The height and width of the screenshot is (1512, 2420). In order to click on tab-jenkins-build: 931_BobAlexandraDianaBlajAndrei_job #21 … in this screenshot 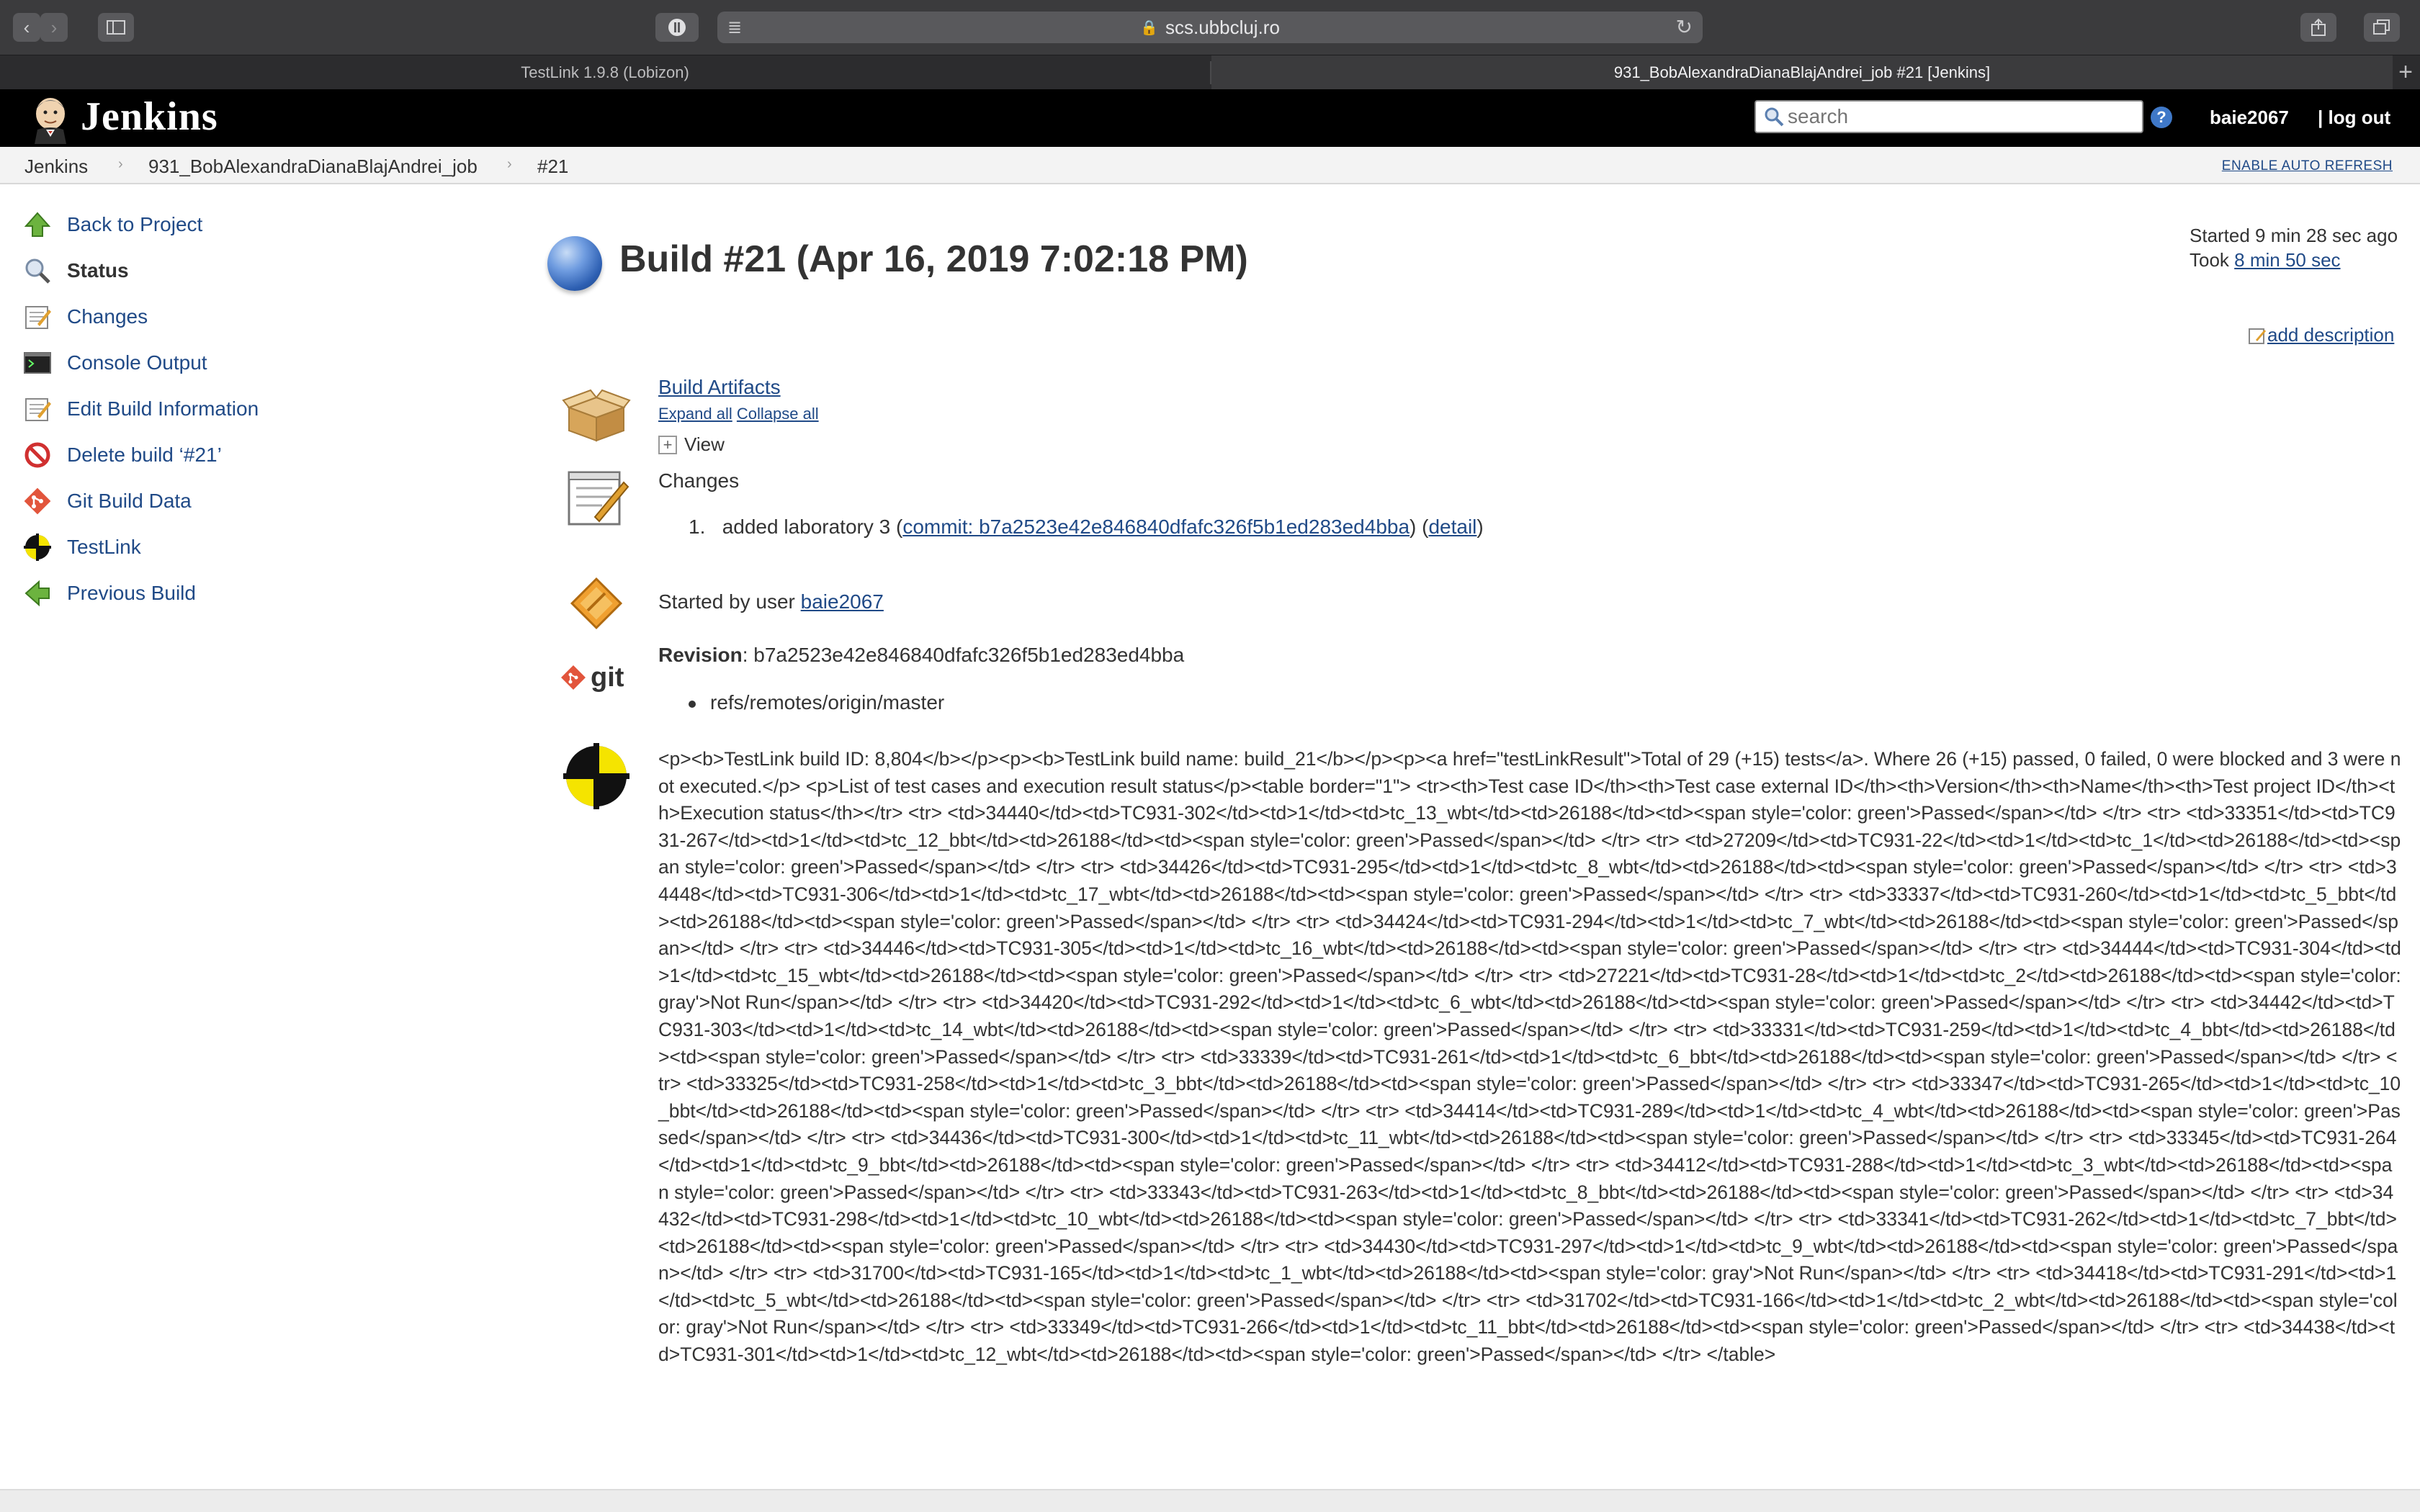, I will do `click(1802, 72)`.